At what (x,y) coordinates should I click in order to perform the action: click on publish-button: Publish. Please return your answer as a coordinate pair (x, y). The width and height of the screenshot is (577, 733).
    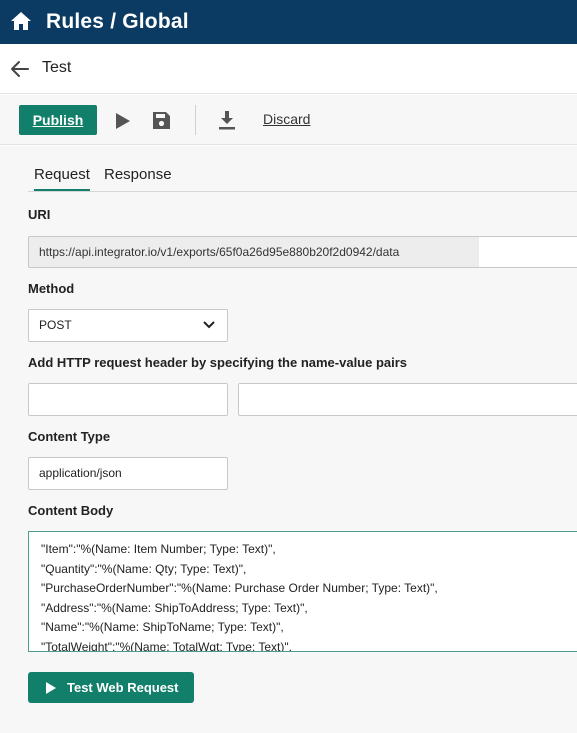
    Looking at the image, I should click on (58, 120).